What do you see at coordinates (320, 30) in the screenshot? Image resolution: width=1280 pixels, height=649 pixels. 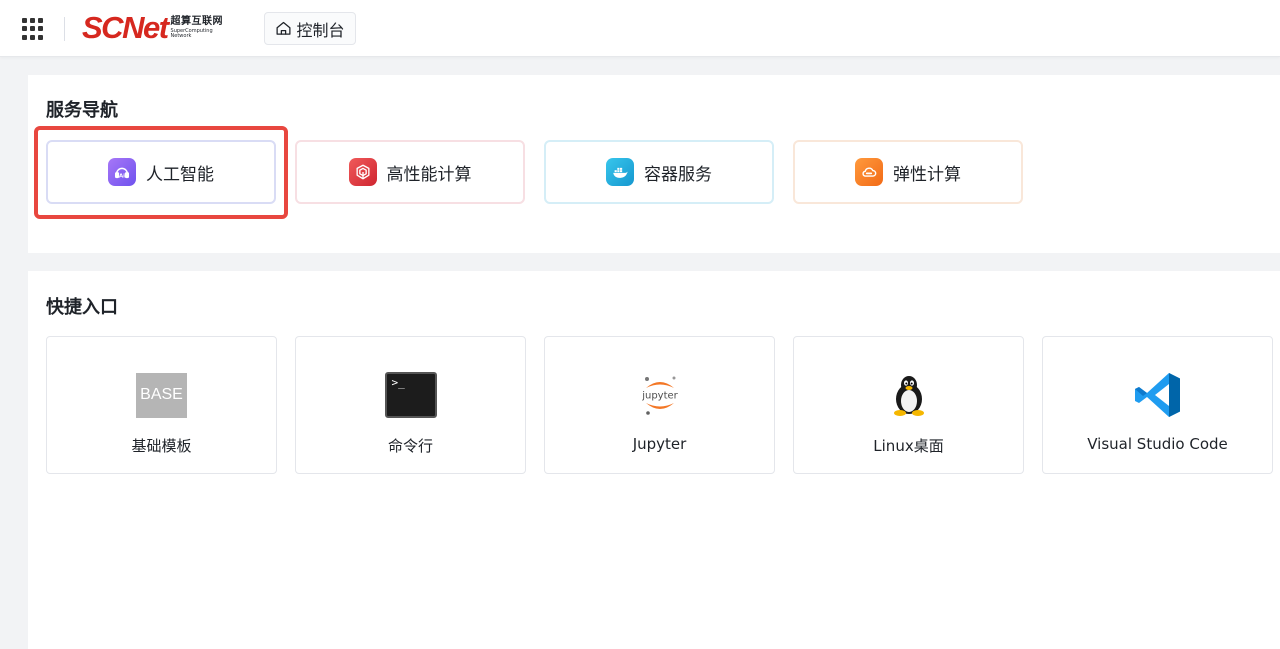 I see `console-tab-label: 控制台` at bounding box center [320, 30].